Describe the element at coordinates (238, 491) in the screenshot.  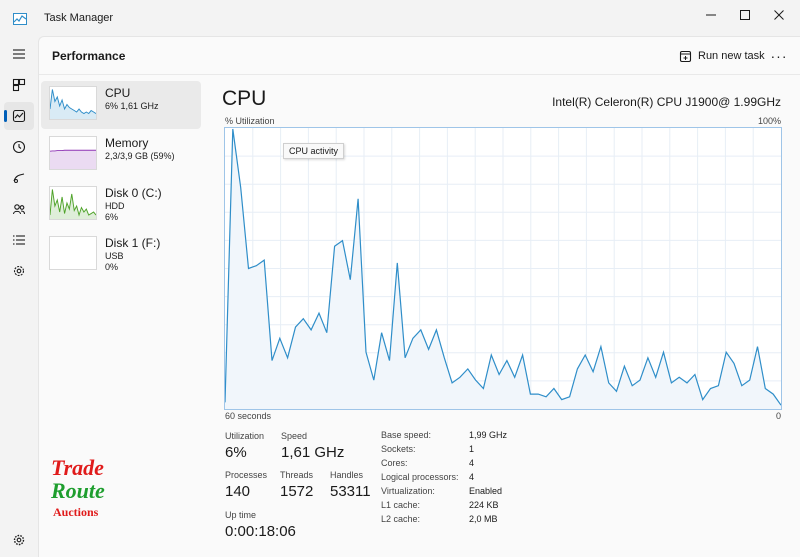
I see `stat-value: 140` at that location.